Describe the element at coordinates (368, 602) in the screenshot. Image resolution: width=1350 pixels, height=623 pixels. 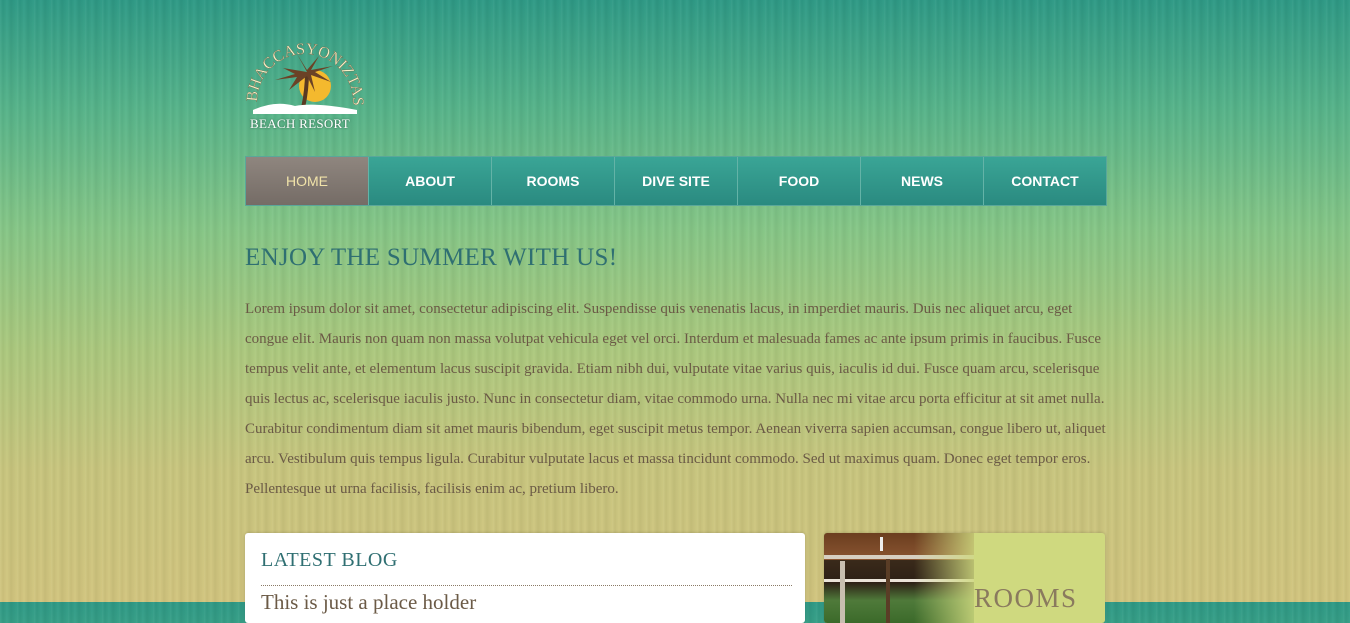
I see `blog-post-title: This is just a place holder` at that location.